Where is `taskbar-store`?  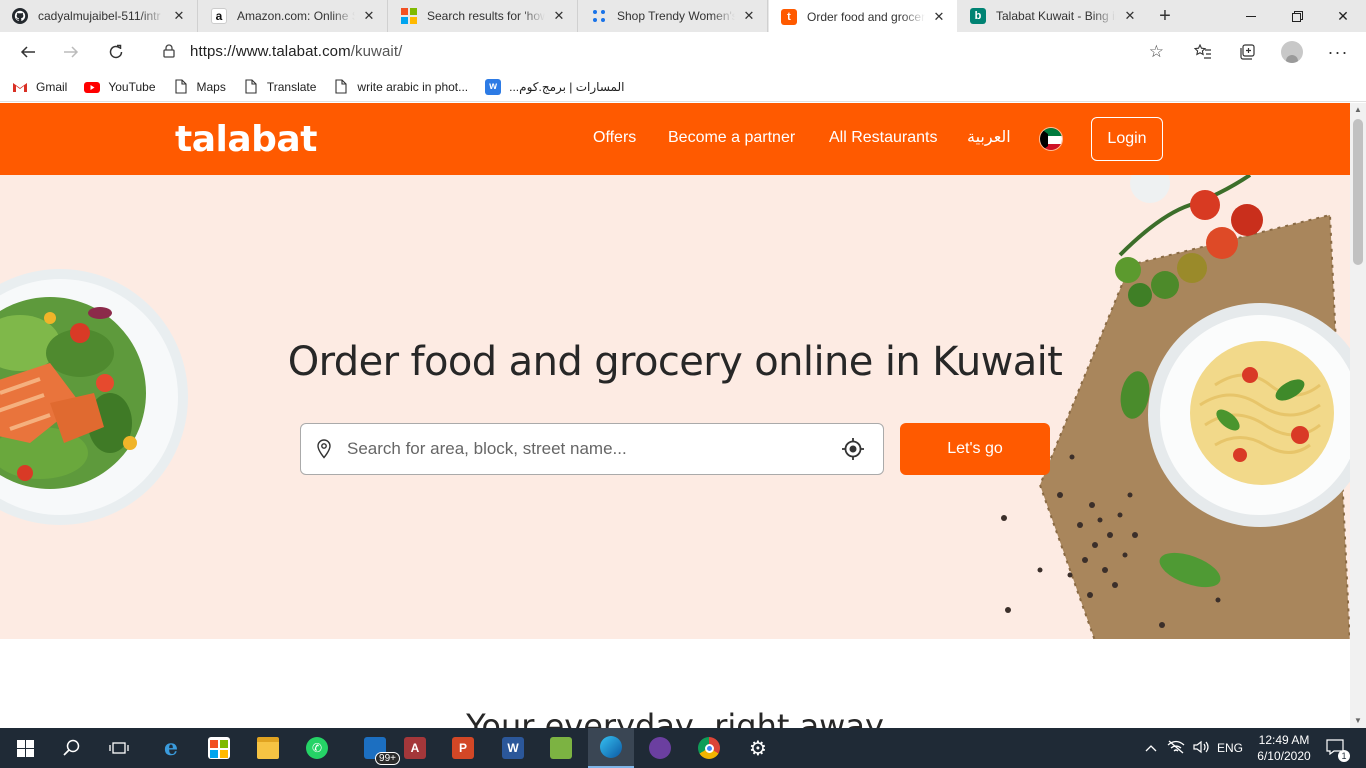
taskbar-store is located at coordinates (219, 748).